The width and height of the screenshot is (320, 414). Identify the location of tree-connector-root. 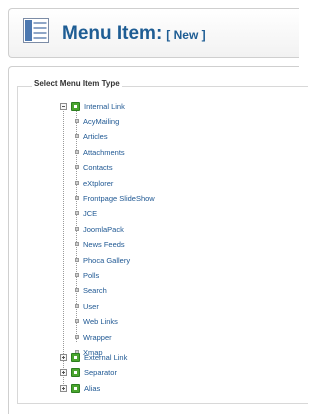
(63, 247).